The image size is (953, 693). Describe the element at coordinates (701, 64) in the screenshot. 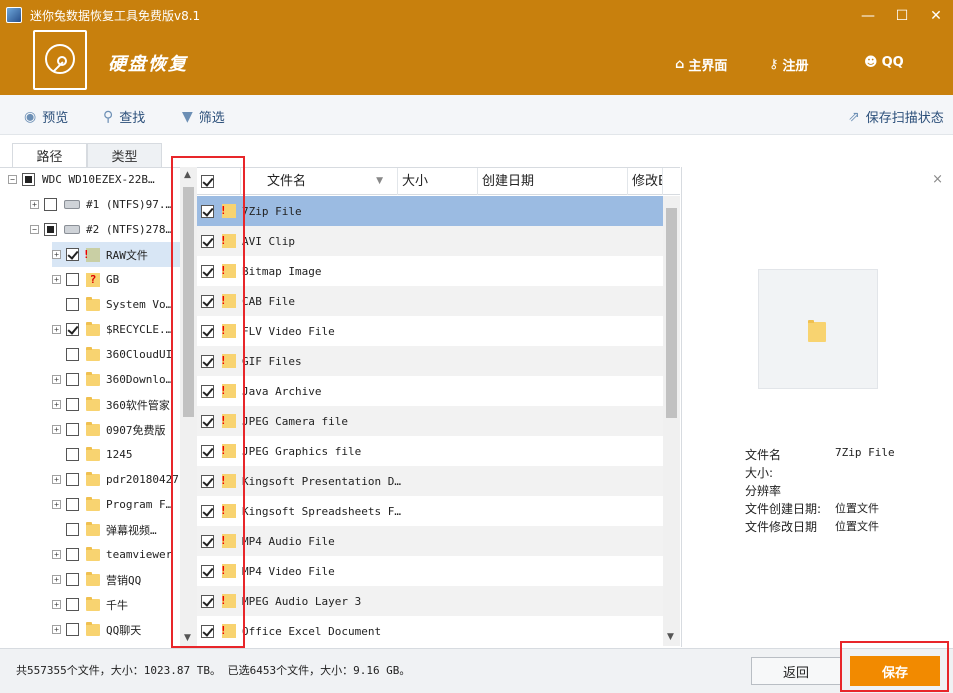

I see `home-nav-button: ⌂ 主界面` at that location.